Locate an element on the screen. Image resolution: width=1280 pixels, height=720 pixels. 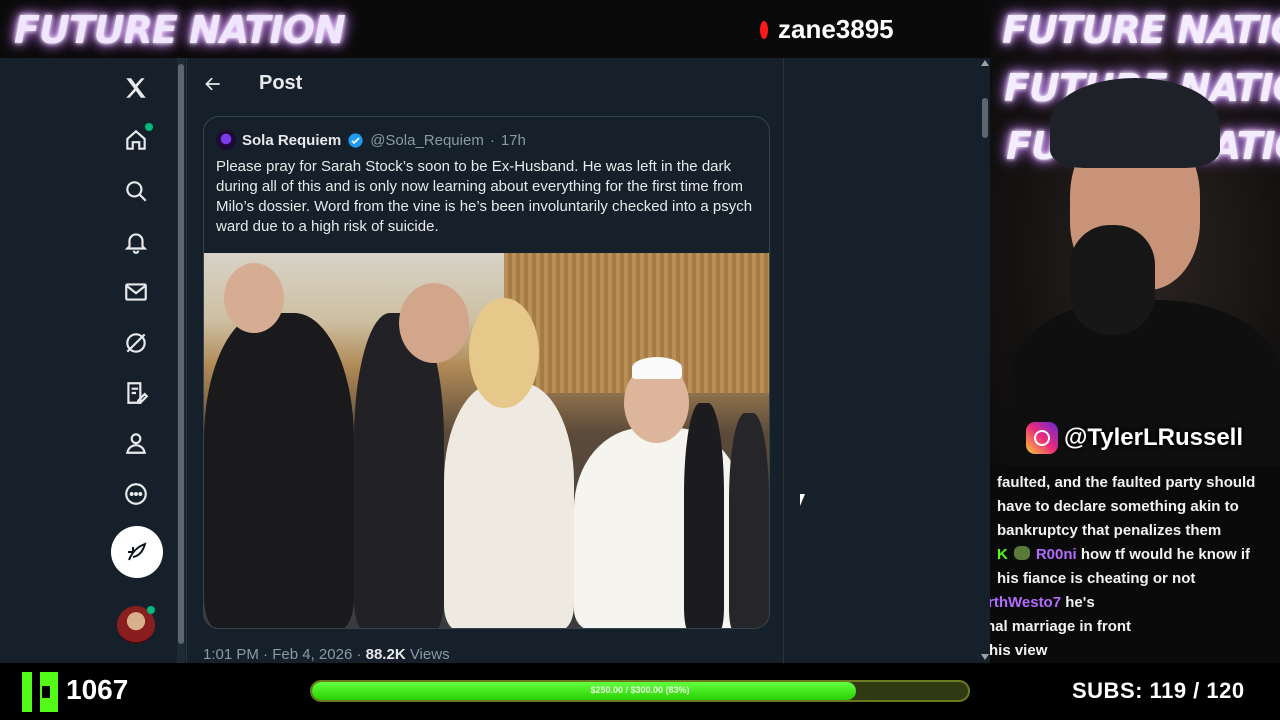
chat-message: K R00ni how tf would he know if is located at coordinates (1123, 555).